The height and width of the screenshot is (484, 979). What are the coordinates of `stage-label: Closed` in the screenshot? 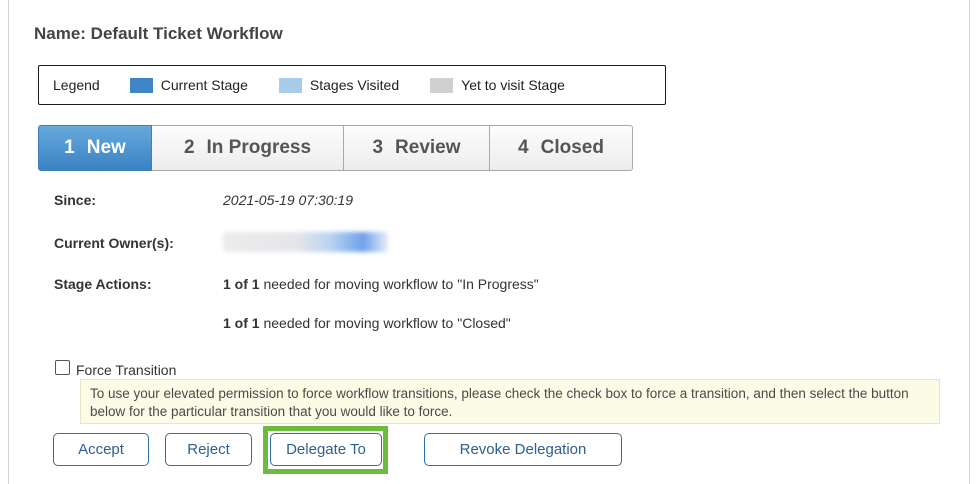 It's located at (572, 147).